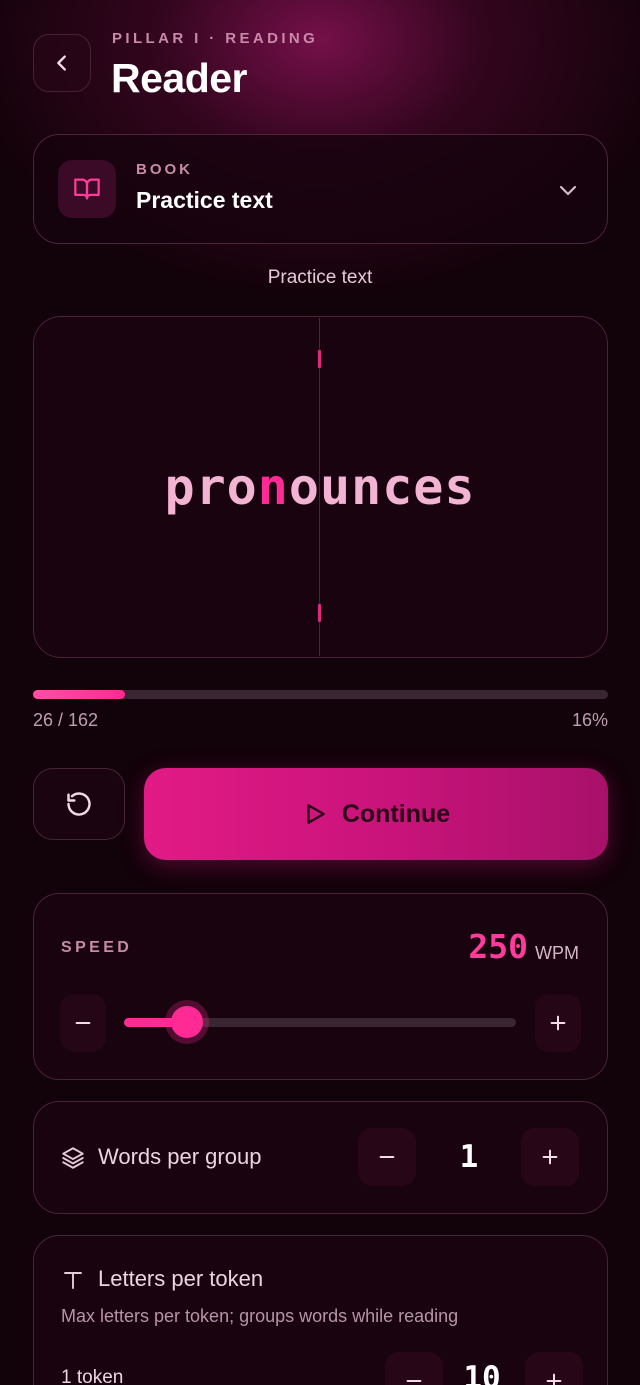 Image resolution: width=640 pixels, height=1385 pixels. I want to click on speed-decrease-button, so click(83, 1023).